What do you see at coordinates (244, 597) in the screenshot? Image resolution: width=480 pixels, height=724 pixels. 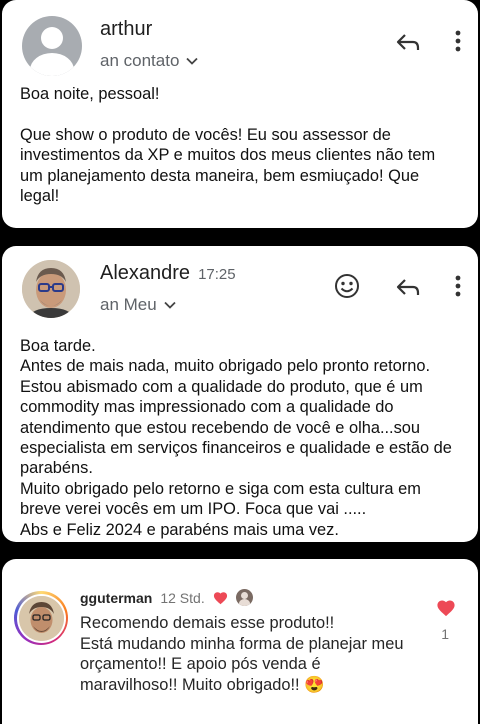 I see `author-mini-avatar` at bounding box center [244, 597].